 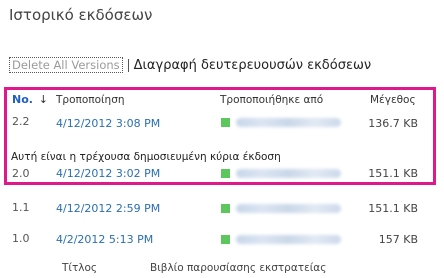 What do you see at coordinates (238, 268) in the screenshot?
I see `title-value: Βιβλίο παρουσίασης εκστρατείας` at bounding box center [238, 268].